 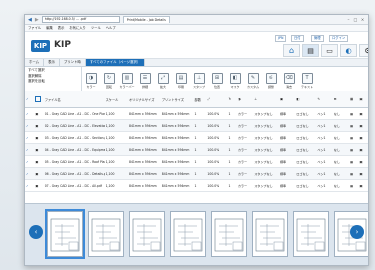 I want to click on header-color: ◑, so click(x=245, y=99).